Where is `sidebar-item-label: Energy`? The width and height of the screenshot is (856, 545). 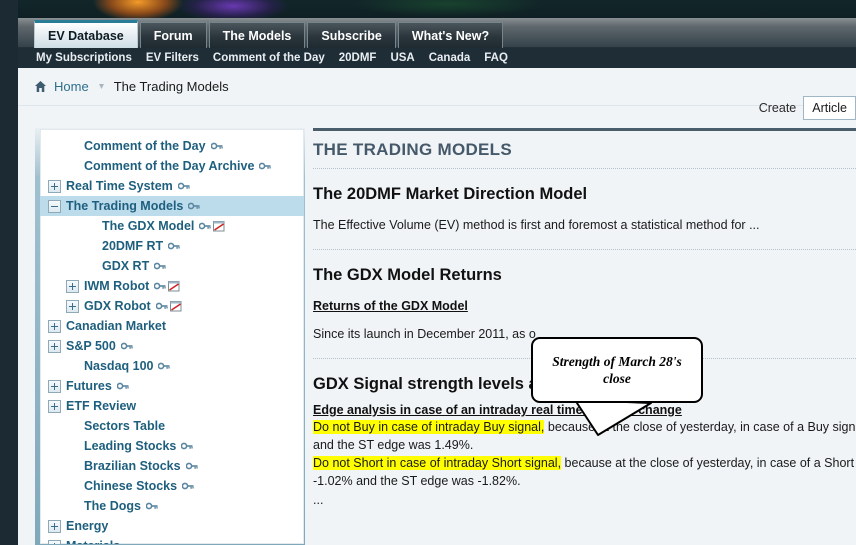
sidebar-item-label: Energy is located at coordinates (87, 526).